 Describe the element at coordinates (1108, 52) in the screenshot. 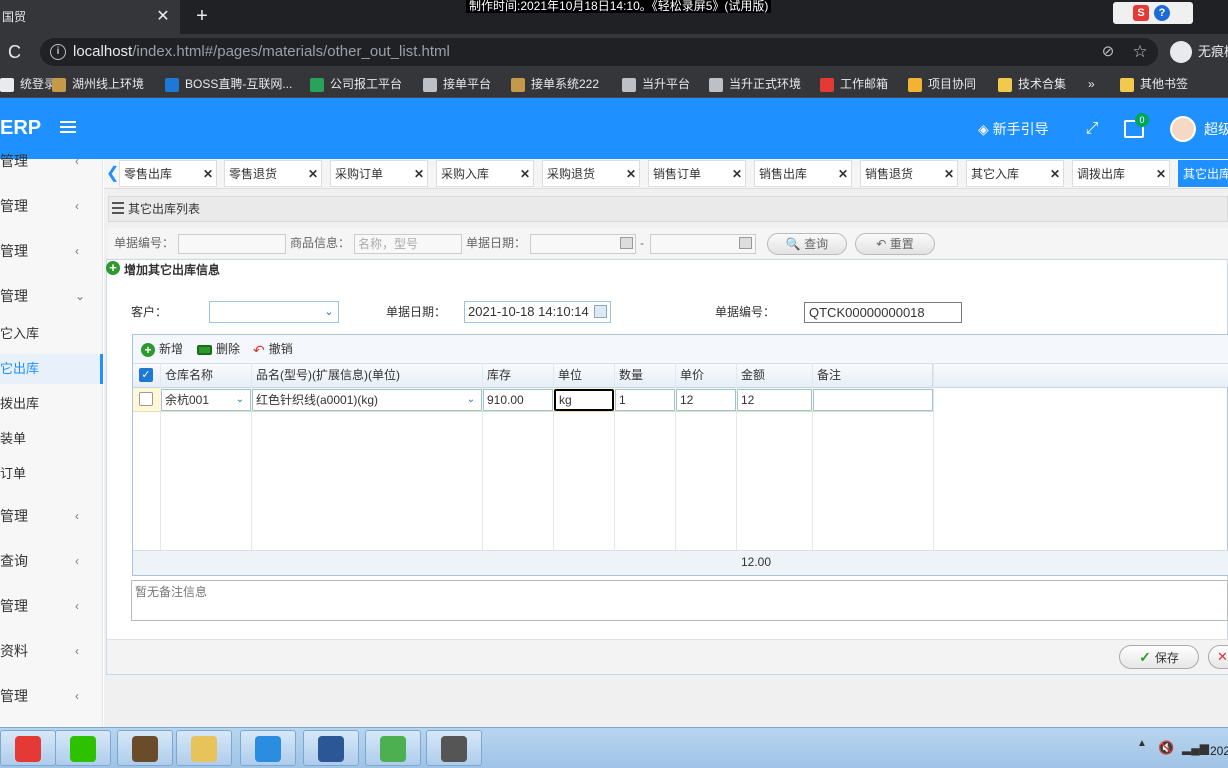

I see `eye-off-icon: ⊘` at that location.